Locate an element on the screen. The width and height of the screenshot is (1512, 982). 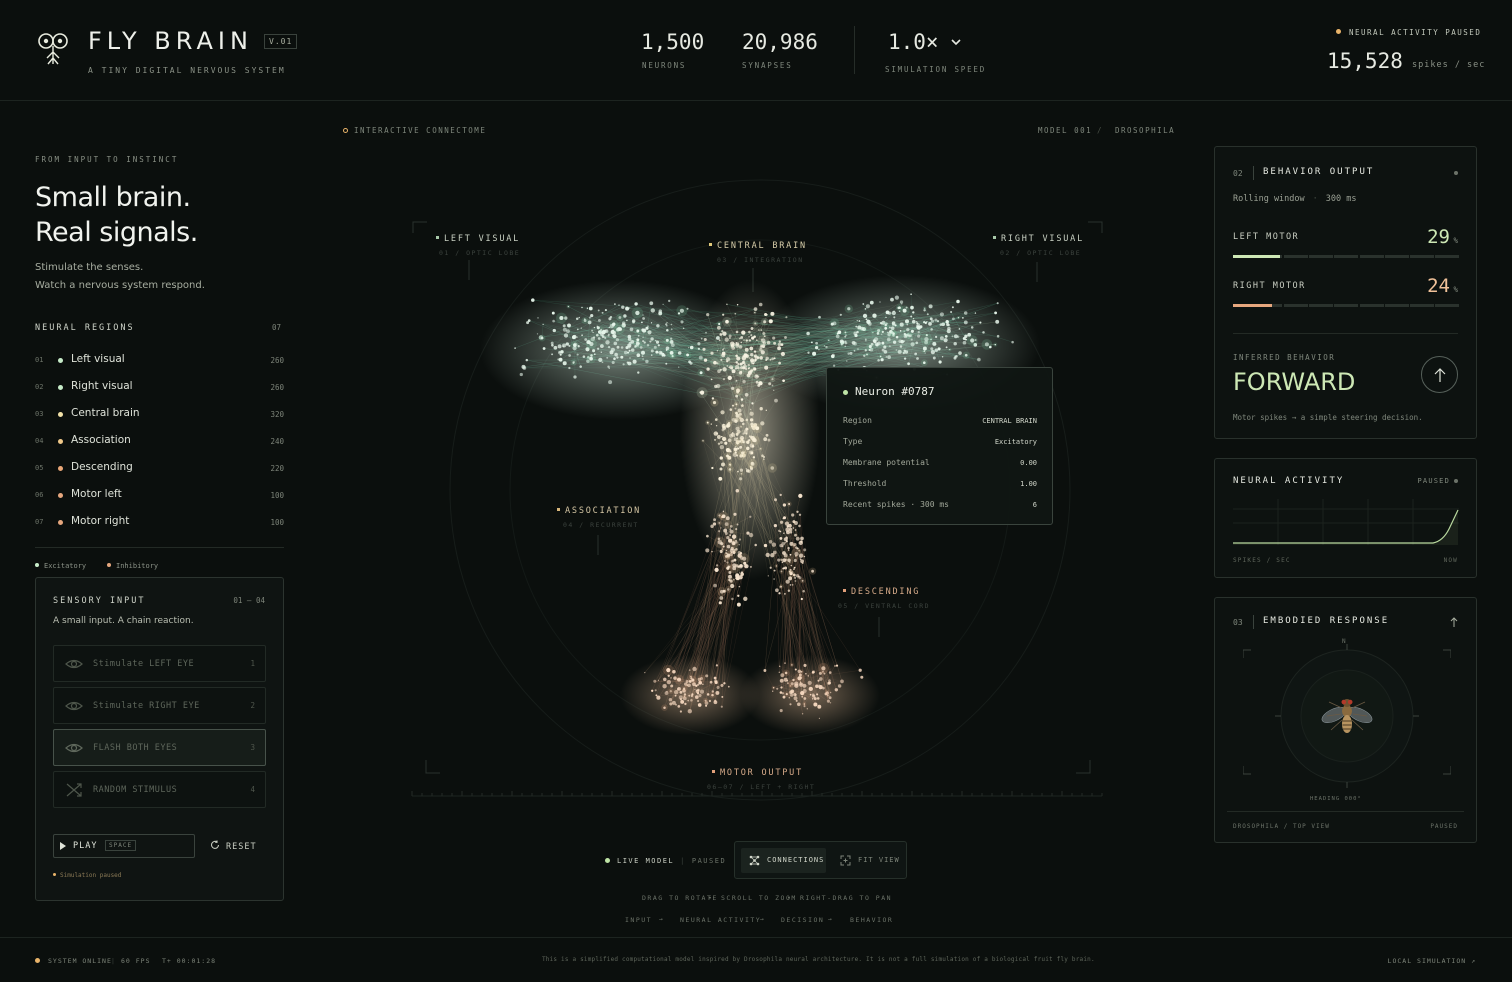
fps-readout: 60 FPS is located at coordinates (136, 961).